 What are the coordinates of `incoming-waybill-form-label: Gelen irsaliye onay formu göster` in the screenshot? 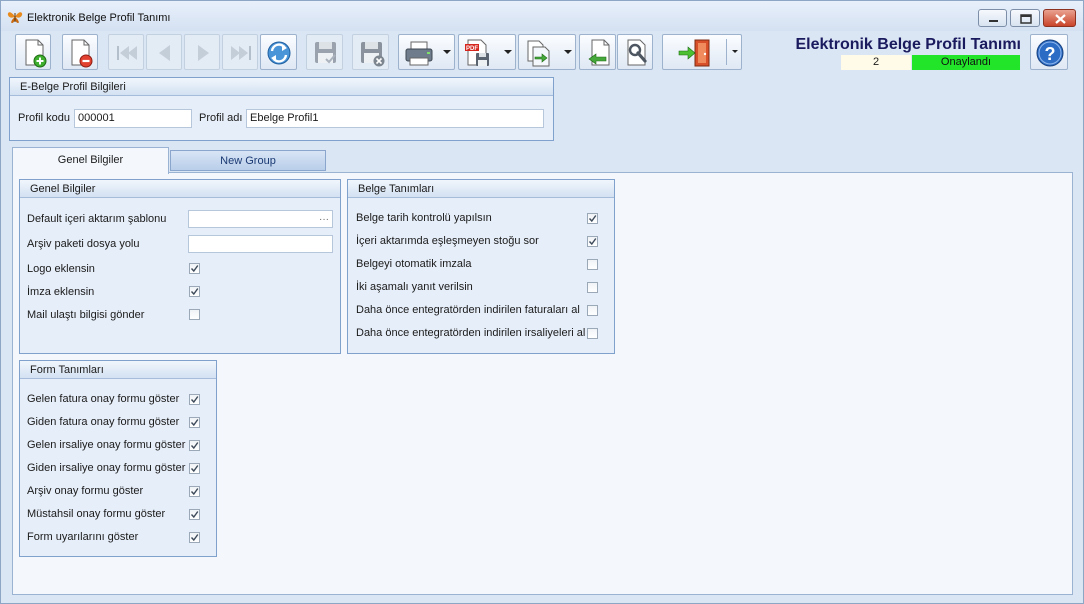 It's located at (106, 445).